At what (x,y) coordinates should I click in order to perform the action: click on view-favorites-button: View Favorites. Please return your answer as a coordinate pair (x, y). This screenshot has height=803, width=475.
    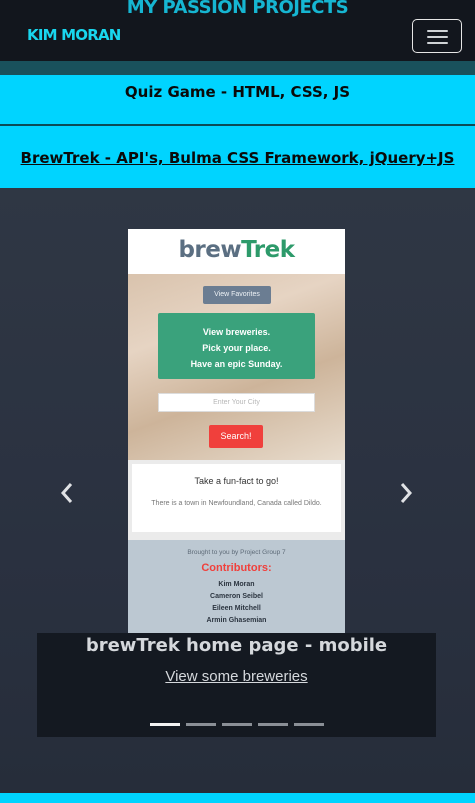
    Looking at the image, I should click on (237, 295).